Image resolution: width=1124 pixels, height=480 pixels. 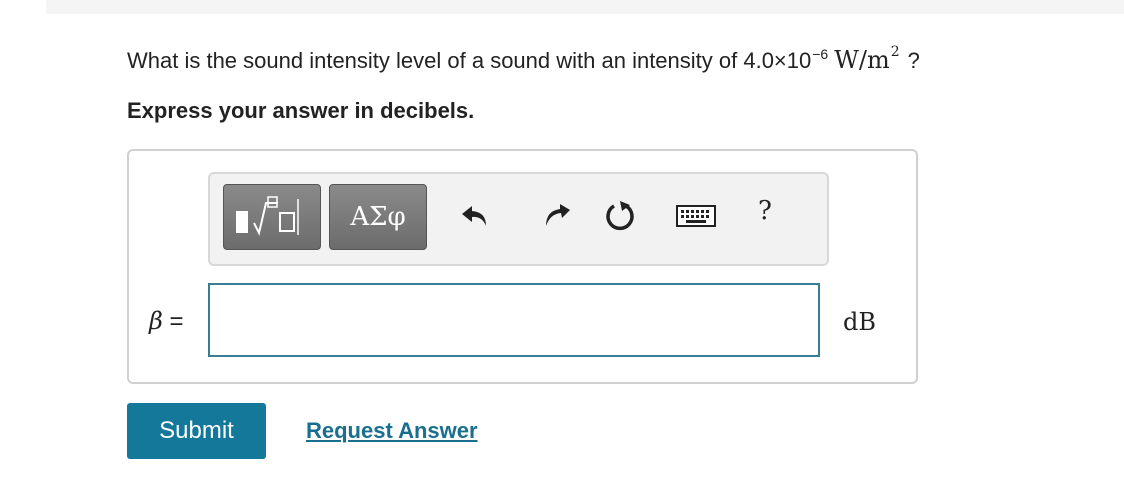 I want to click on submit-button: Submit, so click(x=196, y=431).